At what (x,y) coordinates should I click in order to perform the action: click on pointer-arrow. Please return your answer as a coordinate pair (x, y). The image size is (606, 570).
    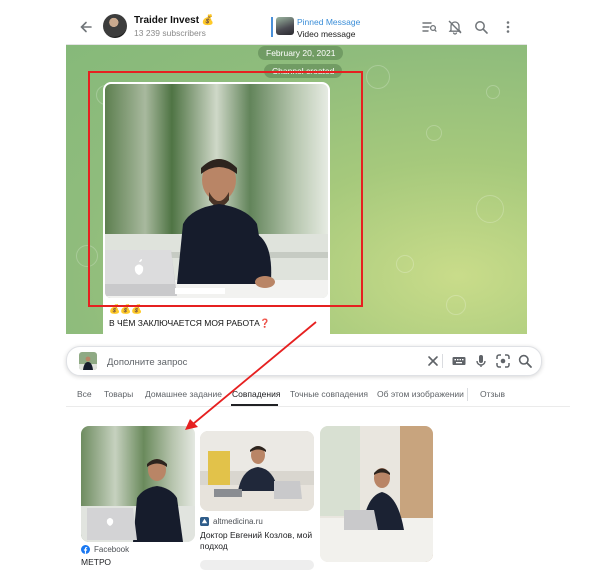
    Looking at the image, I should click on (251, 375).